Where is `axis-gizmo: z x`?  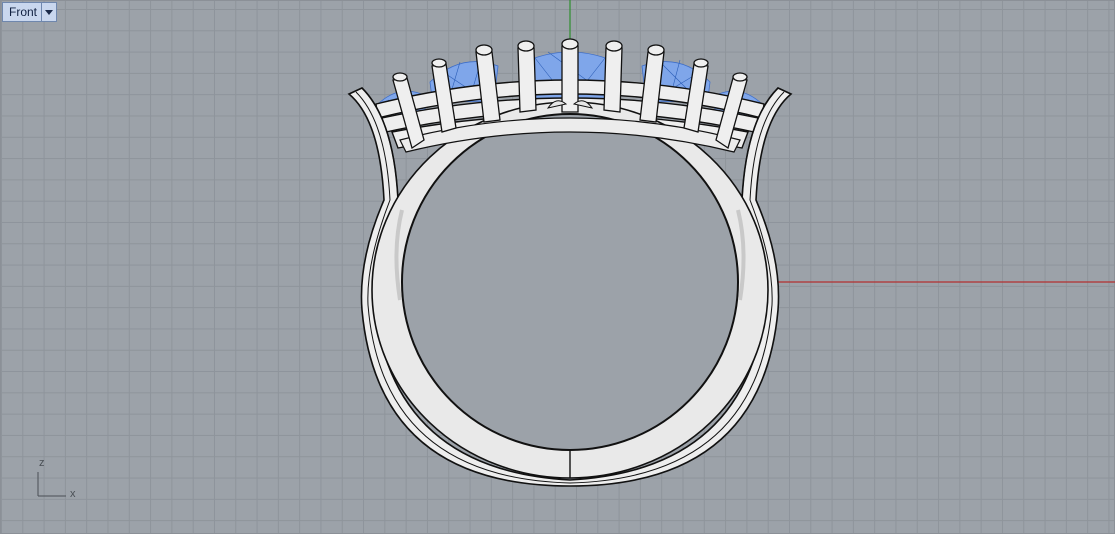
axis-gizmo: z x is located at coordinates (56, 478).